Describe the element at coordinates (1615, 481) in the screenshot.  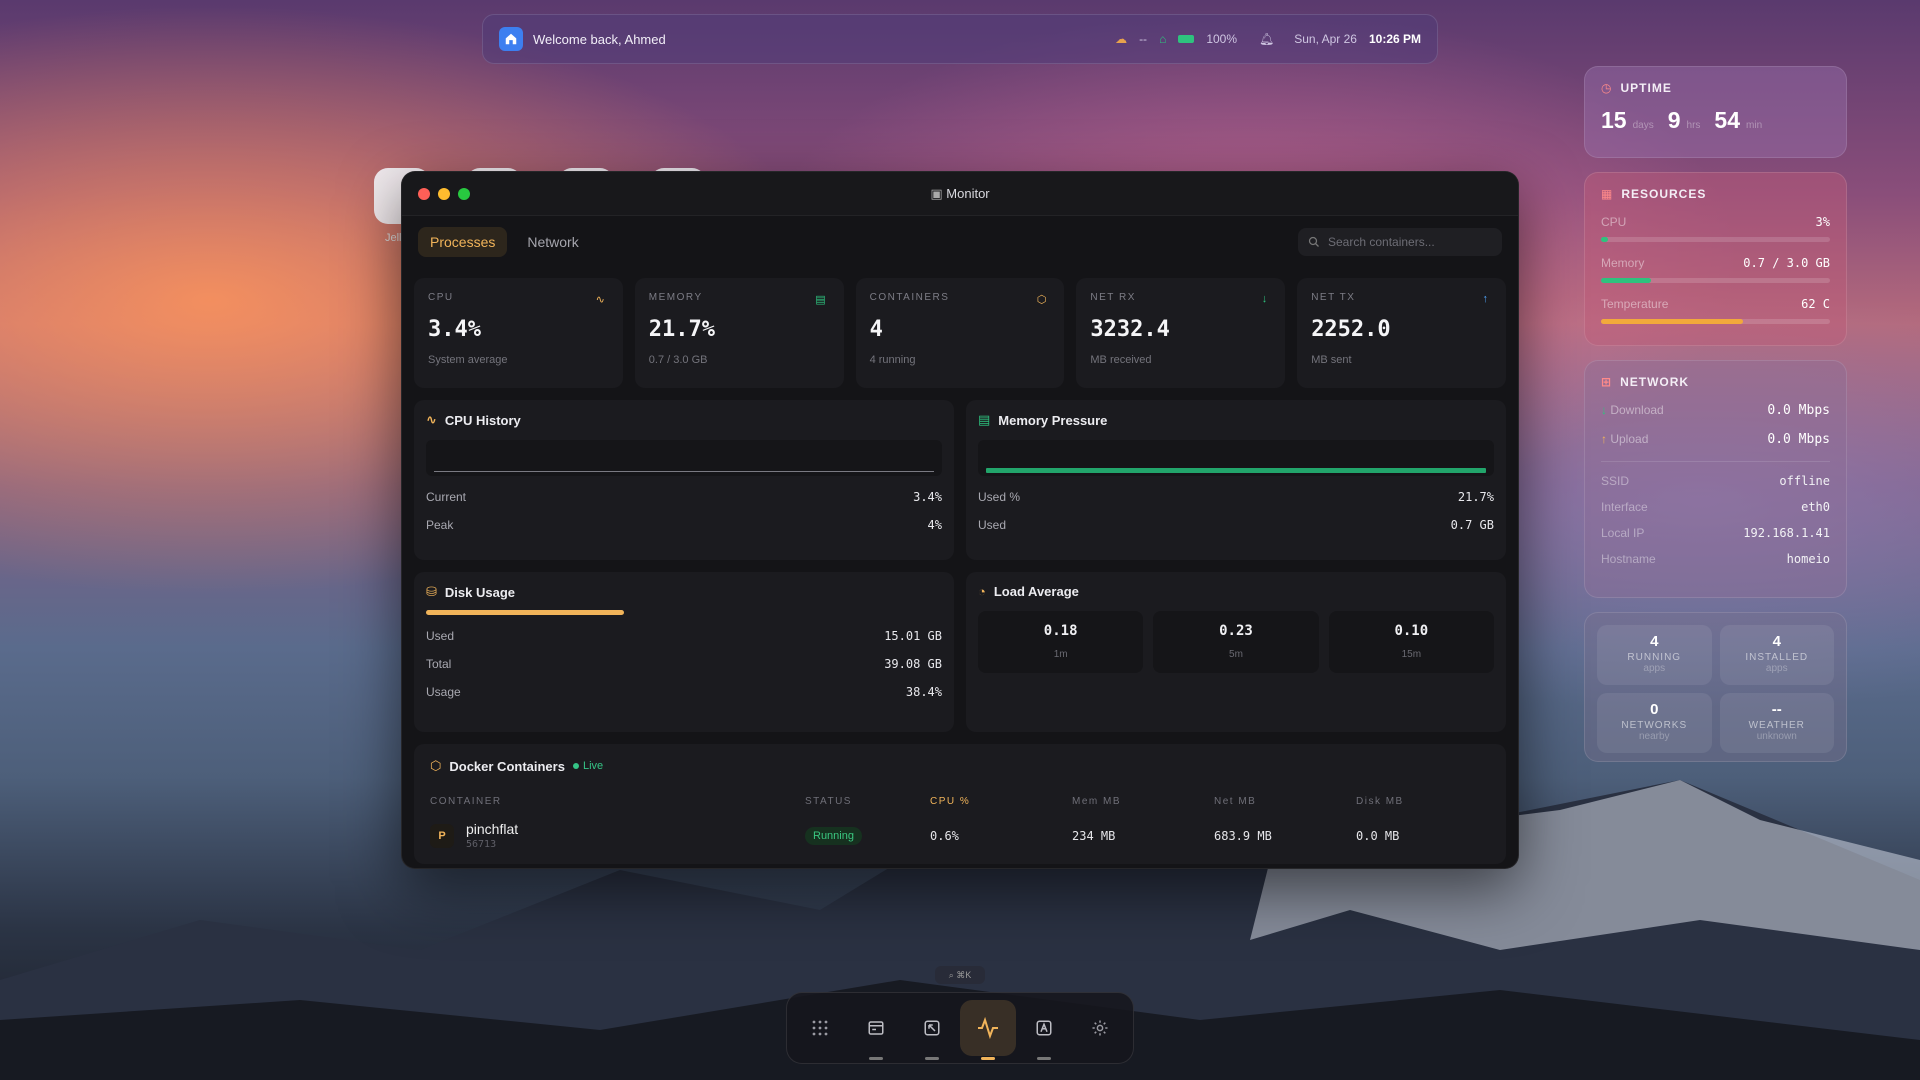
I see `info-label: SSID` at that location.